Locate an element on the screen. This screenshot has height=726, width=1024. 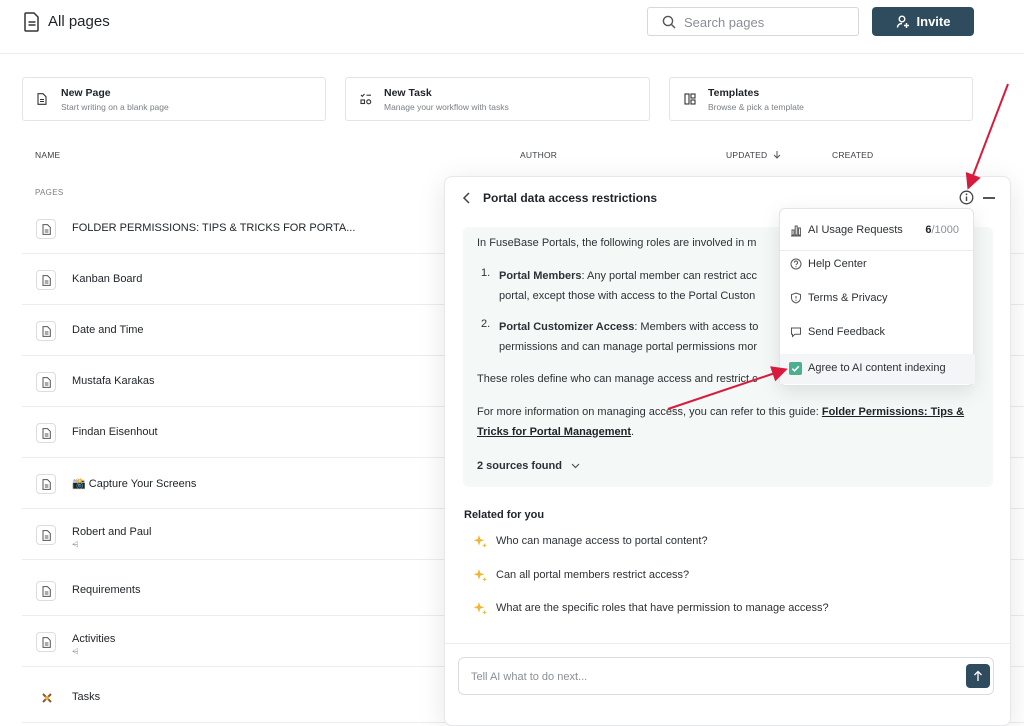
send-button is located at coordinates (978, 676).